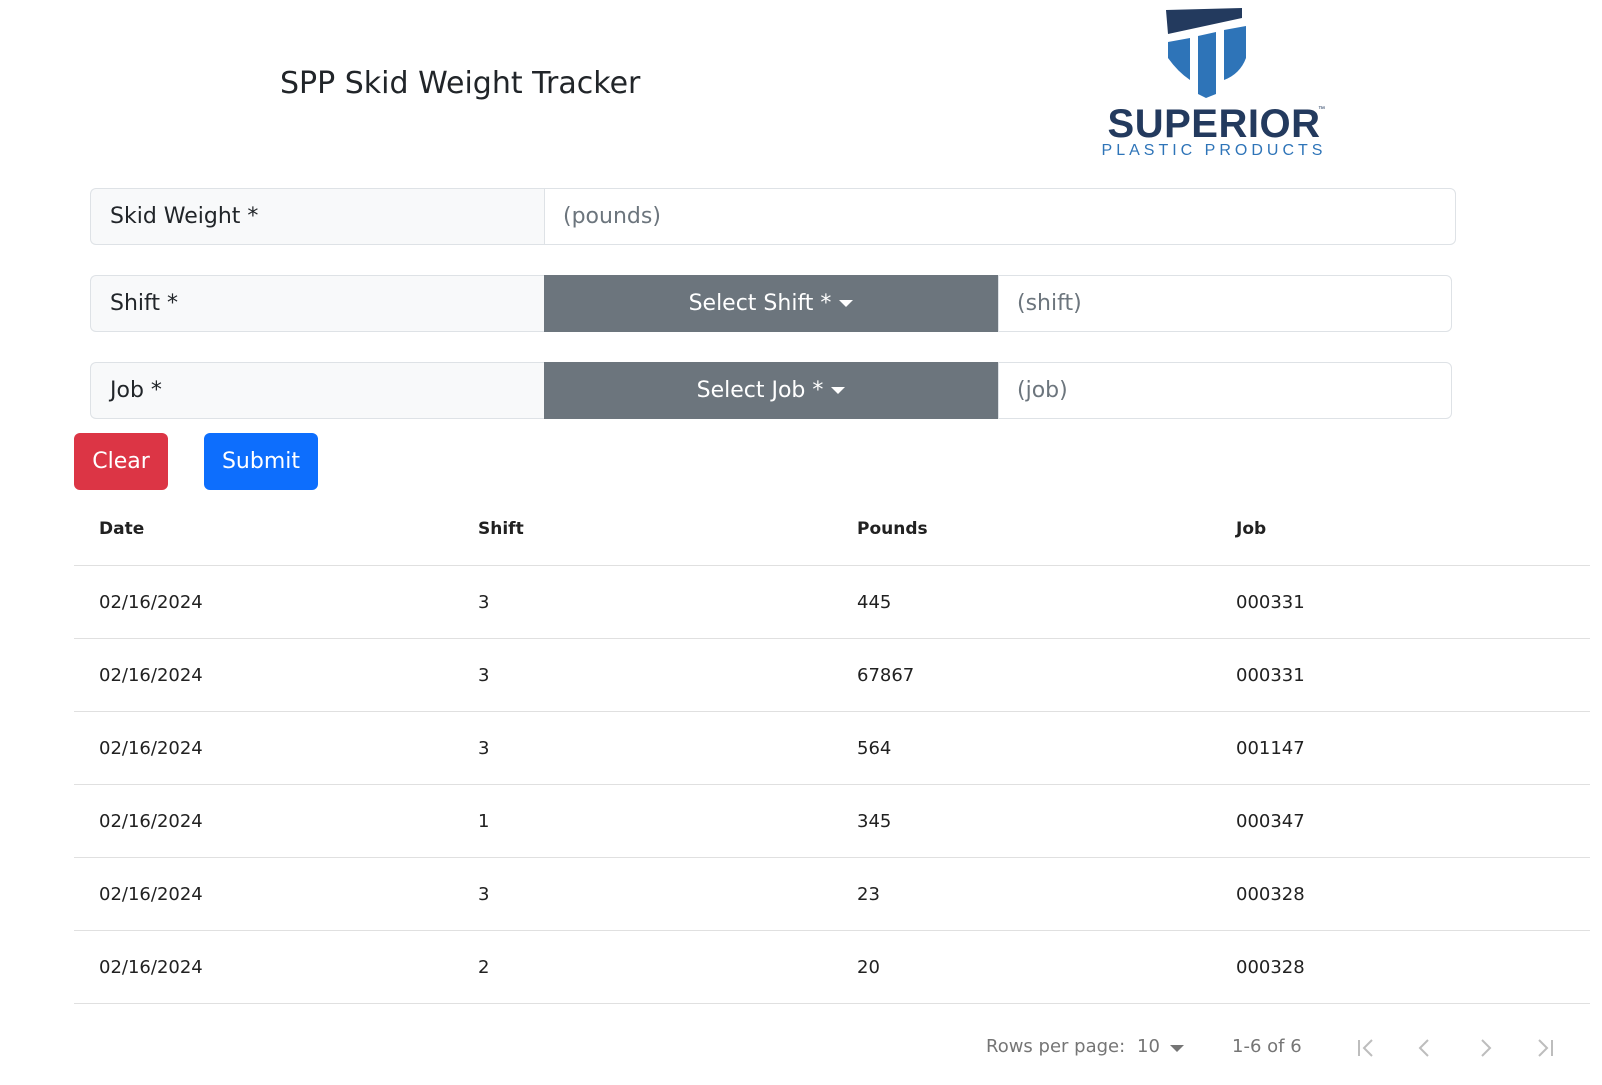 Image resolution: width=1602 pixels, height=1085 pixels. Describe the element at coordinates (1148, 1046) in the screenshot. I see `rows-per-page-select: 10` at that location.